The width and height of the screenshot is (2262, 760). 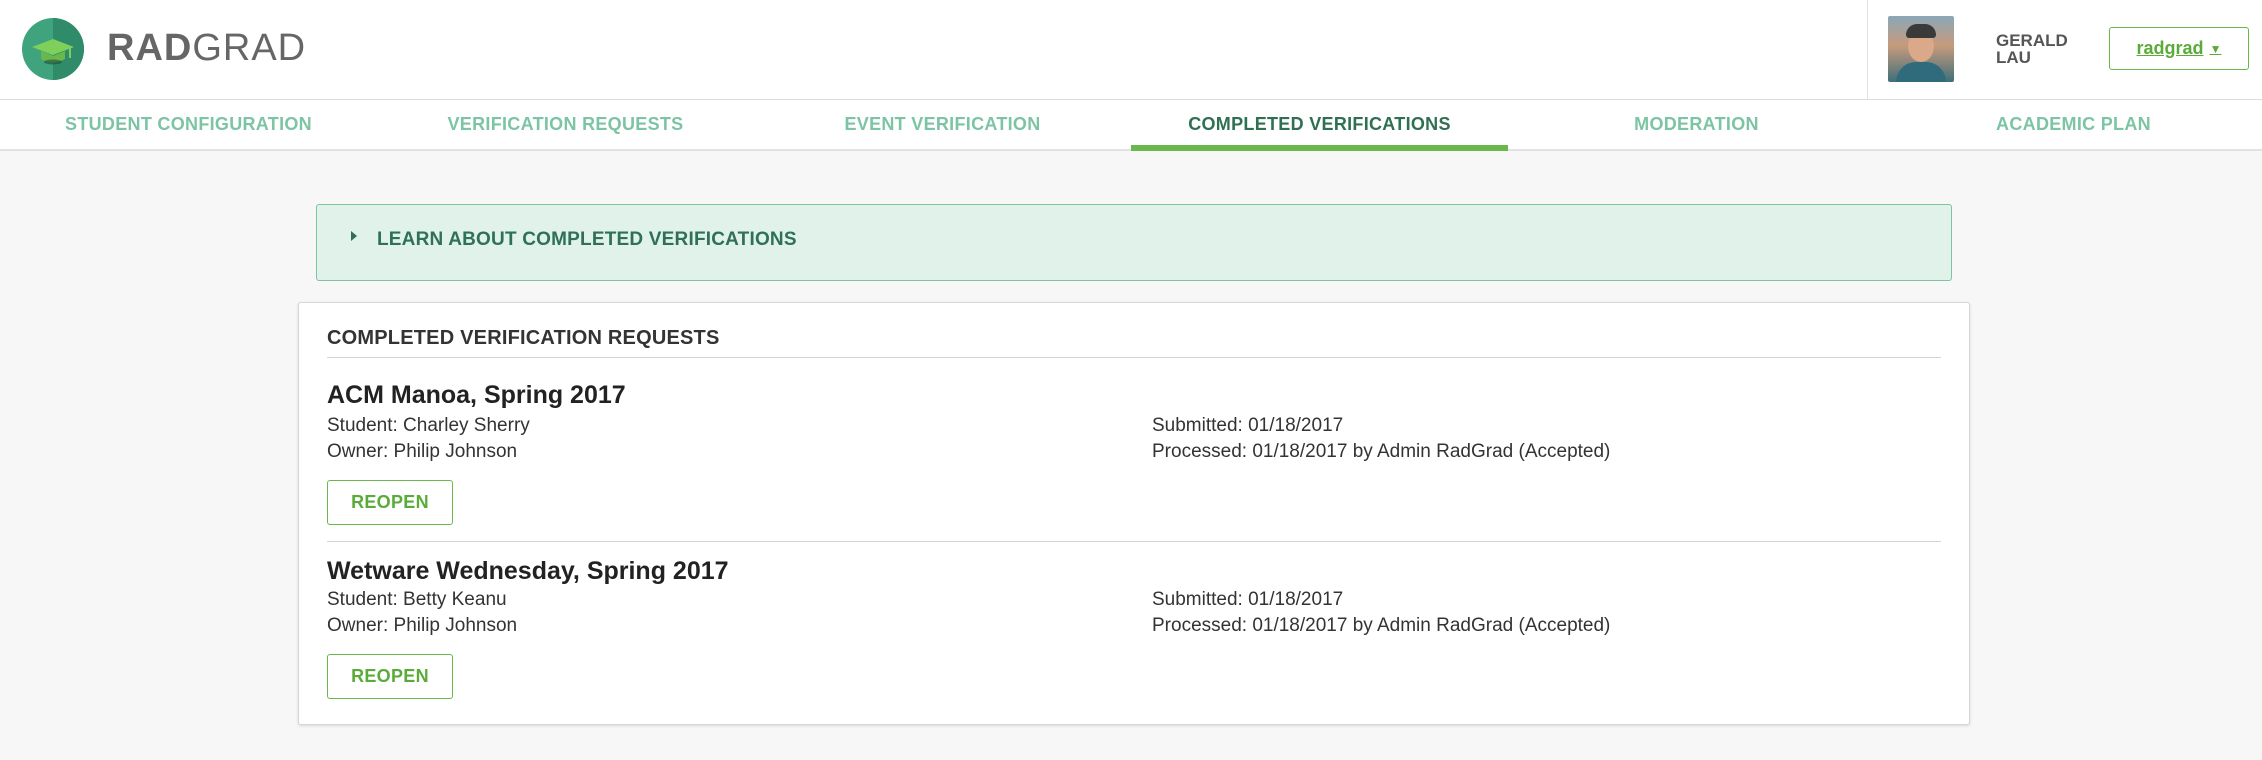 What do you see at coordinates (1134, 242) in the screenshot?
I see `learn-about-accordion: LEARN ABOUT COMPLETED VERIFICATIONS` at bounding box center [1134, 242].